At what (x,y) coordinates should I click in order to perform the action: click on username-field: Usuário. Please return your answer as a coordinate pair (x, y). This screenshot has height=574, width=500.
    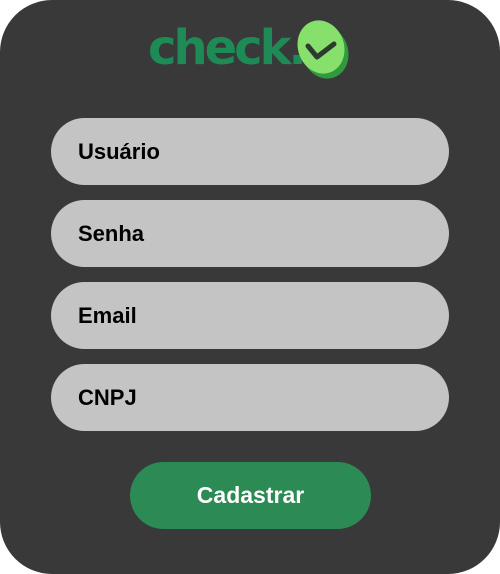
    Looking at the image, I should click on (250, 151).